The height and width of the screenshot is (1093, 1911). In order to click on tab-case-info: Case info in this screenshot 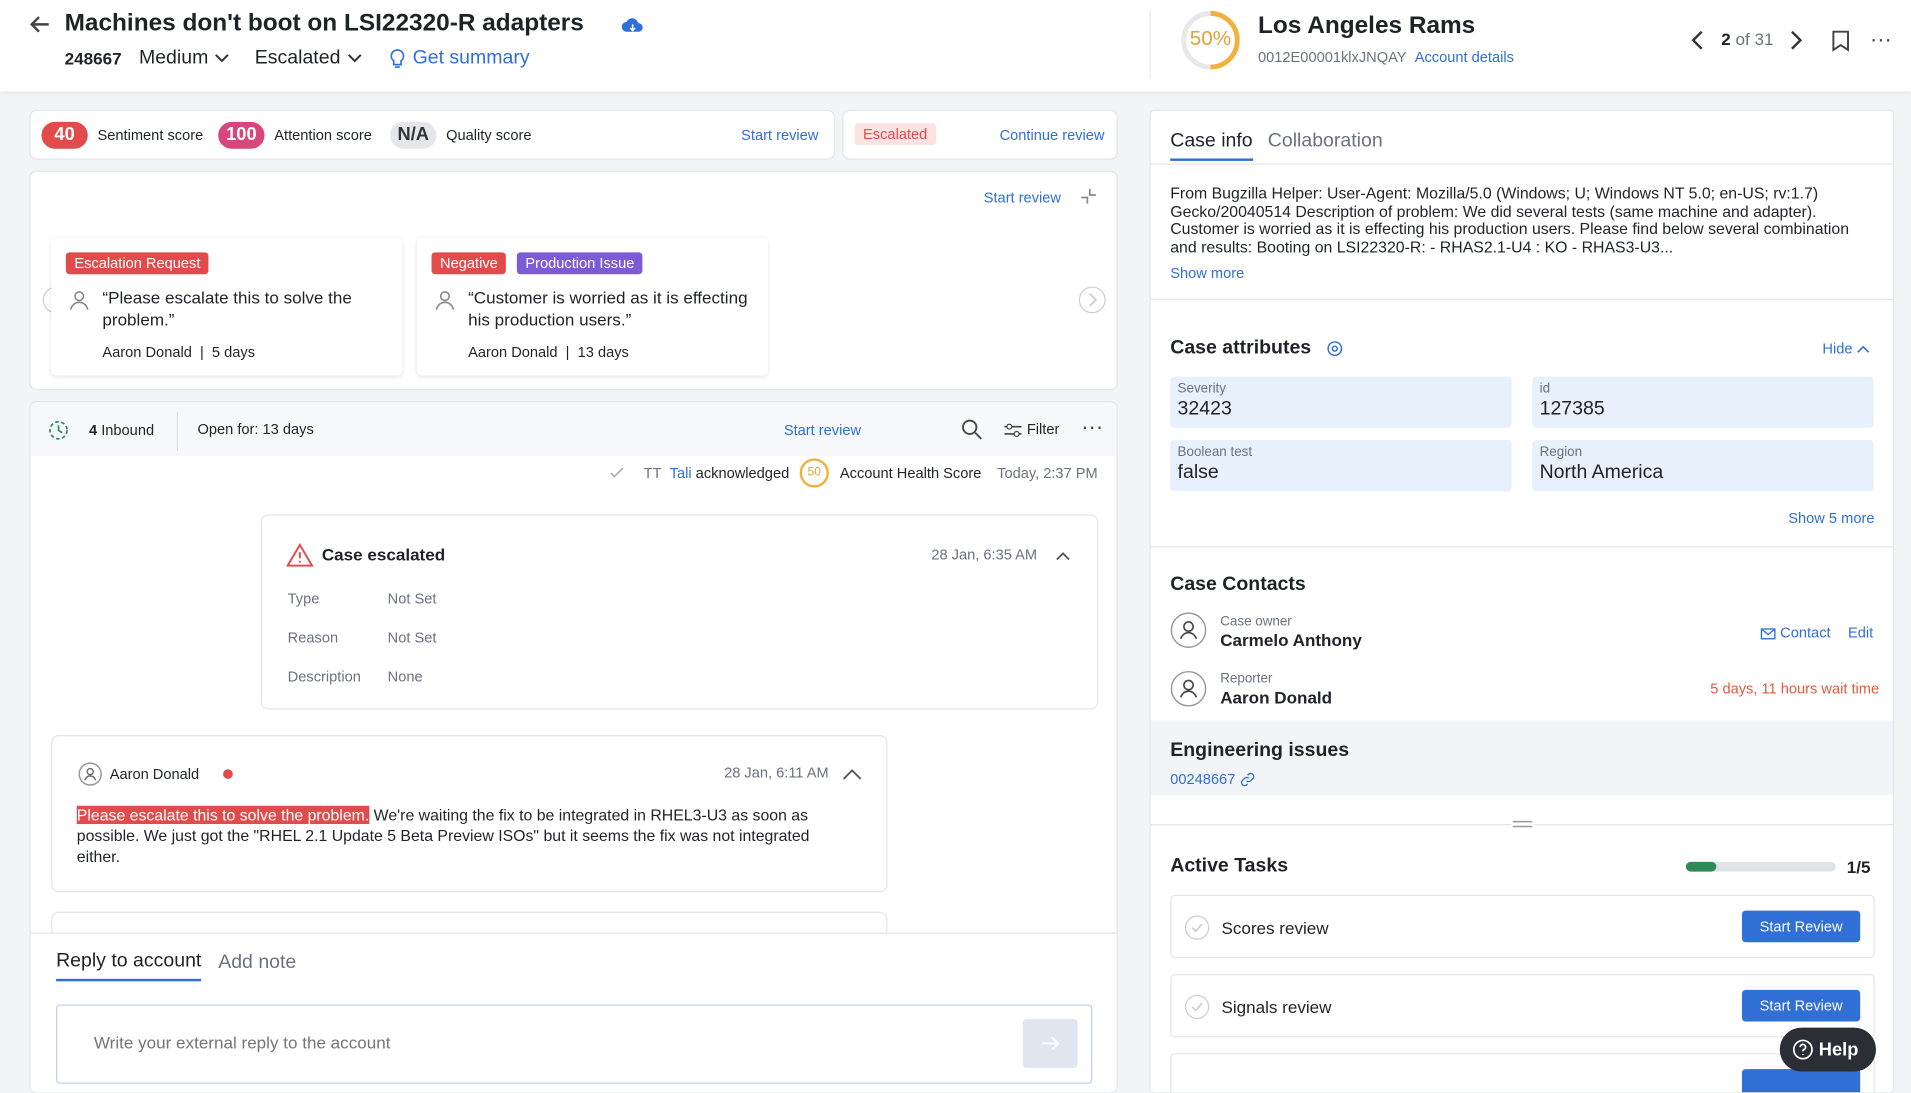, I will do `click(1211, 145)`.